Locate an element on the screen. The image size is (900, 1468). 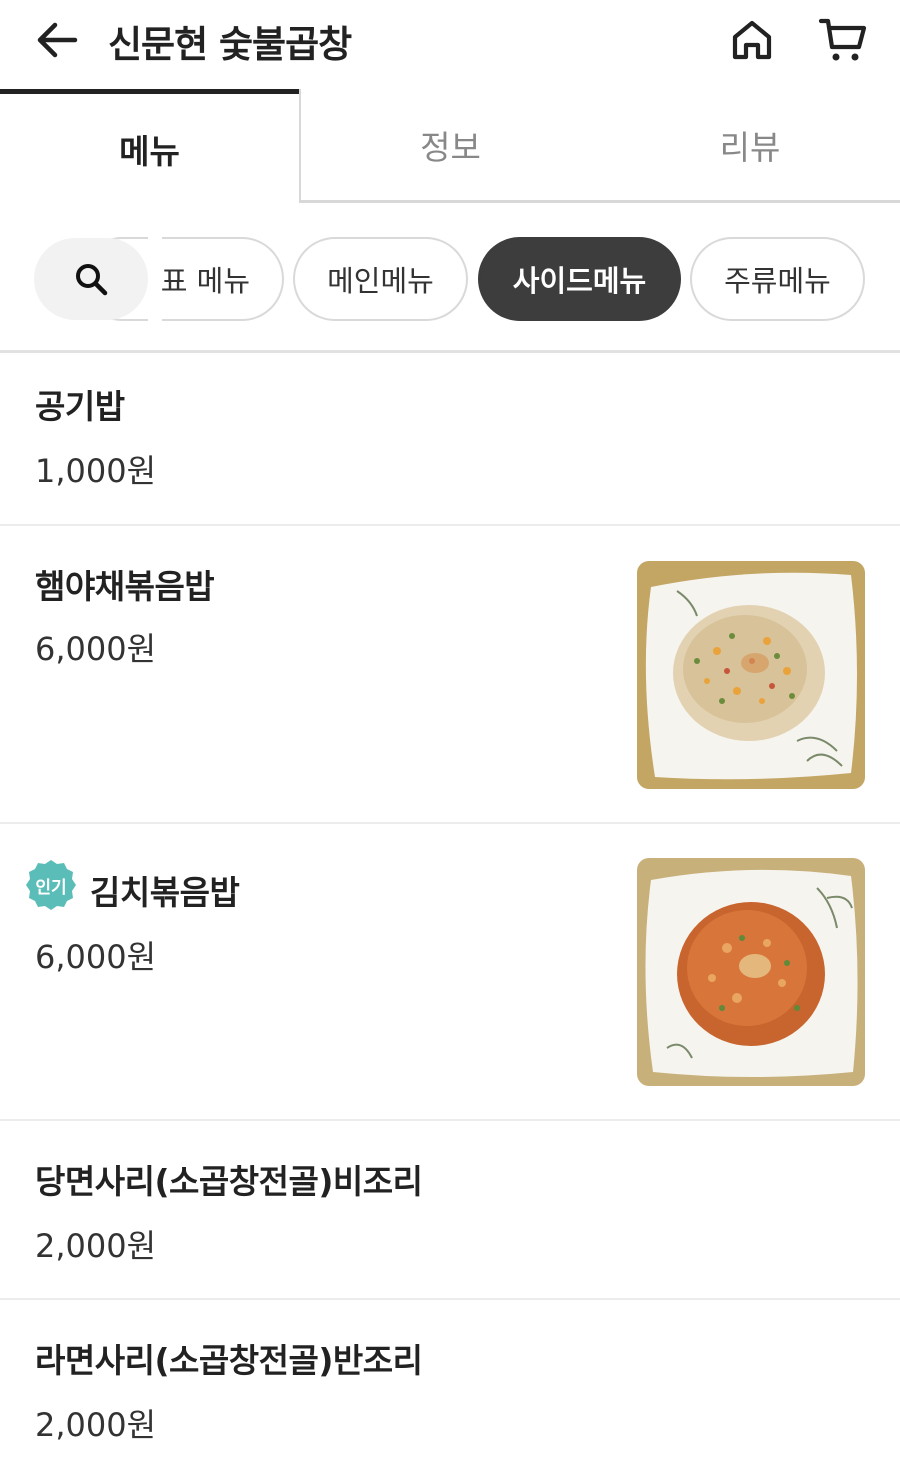
tab-bar: 메뉴 정보 리뷰 is located at coordinates (450, 146).